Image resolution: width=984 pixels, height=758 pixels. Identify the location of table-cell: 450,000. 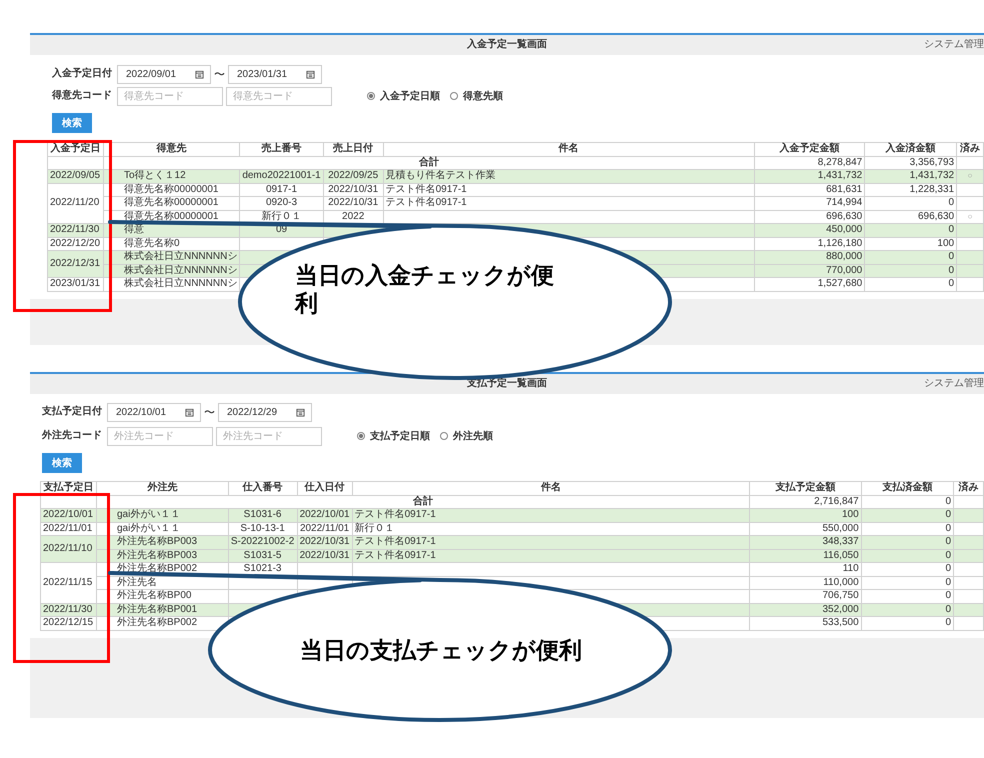
(809, 230).